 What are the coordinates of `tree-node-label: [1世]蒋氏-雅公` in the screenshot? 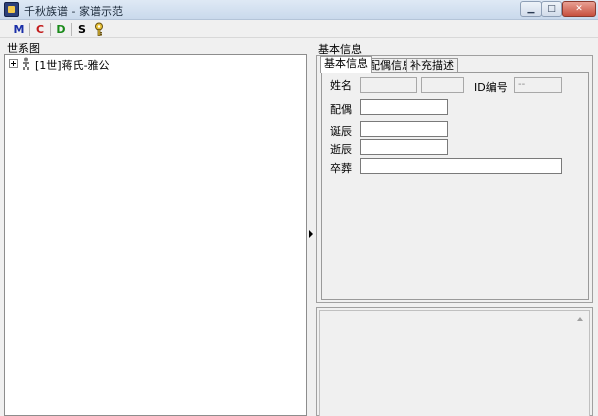 It's located at (72, 65).